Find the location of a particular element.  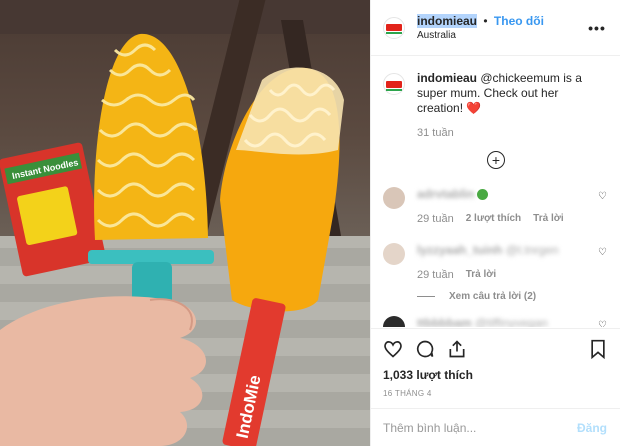

stick-holder-left is located at coordinates (151, 257).